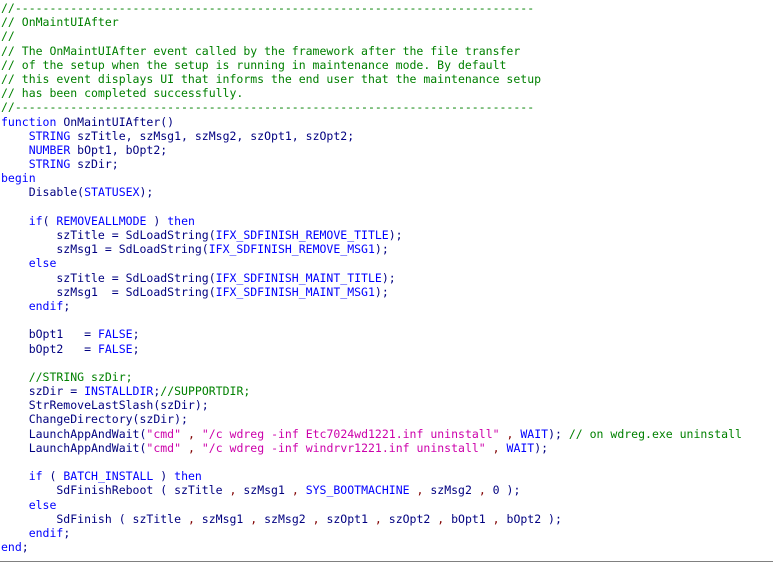 This screenshot has height=569, width=773. I want to click on token-const: BATCH_INSTALL, so click(108, 476).